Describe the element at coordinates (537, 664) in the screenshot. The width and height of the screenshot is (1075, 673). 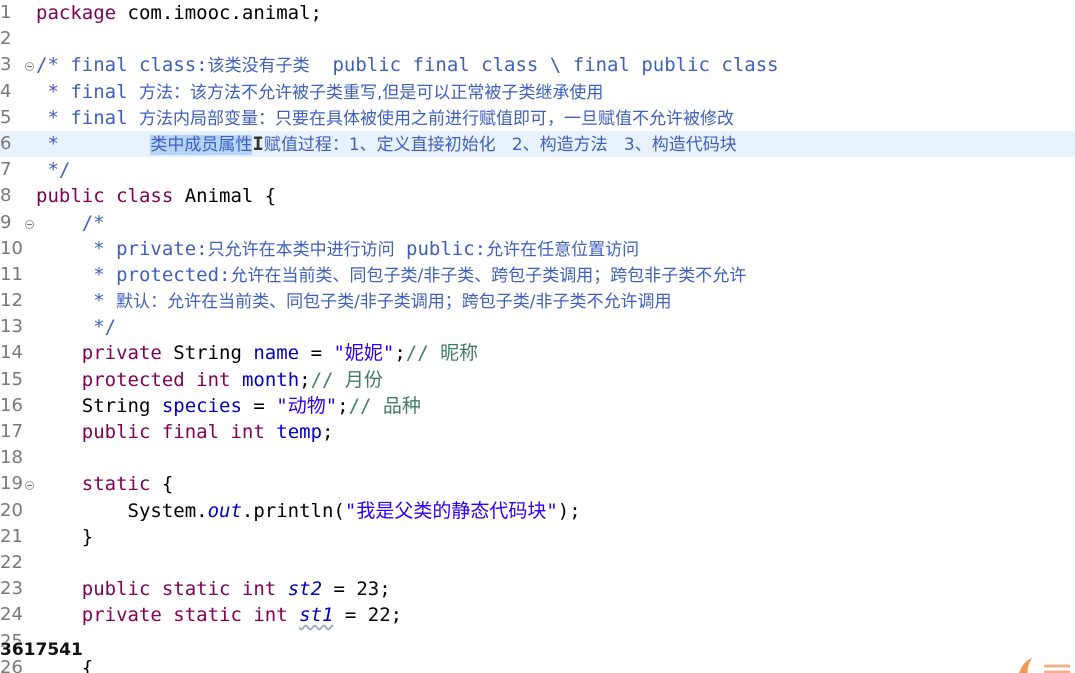
I see `code-line: 26 {` at that location.